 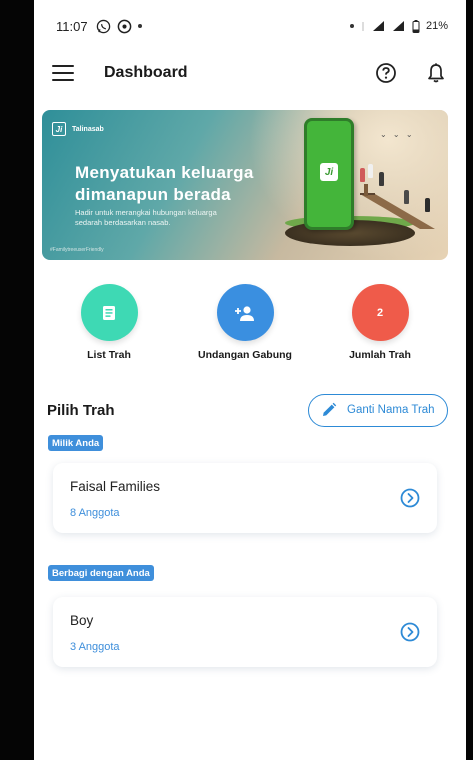 I want to click on device-top-edge, so click(x=236, y=4).